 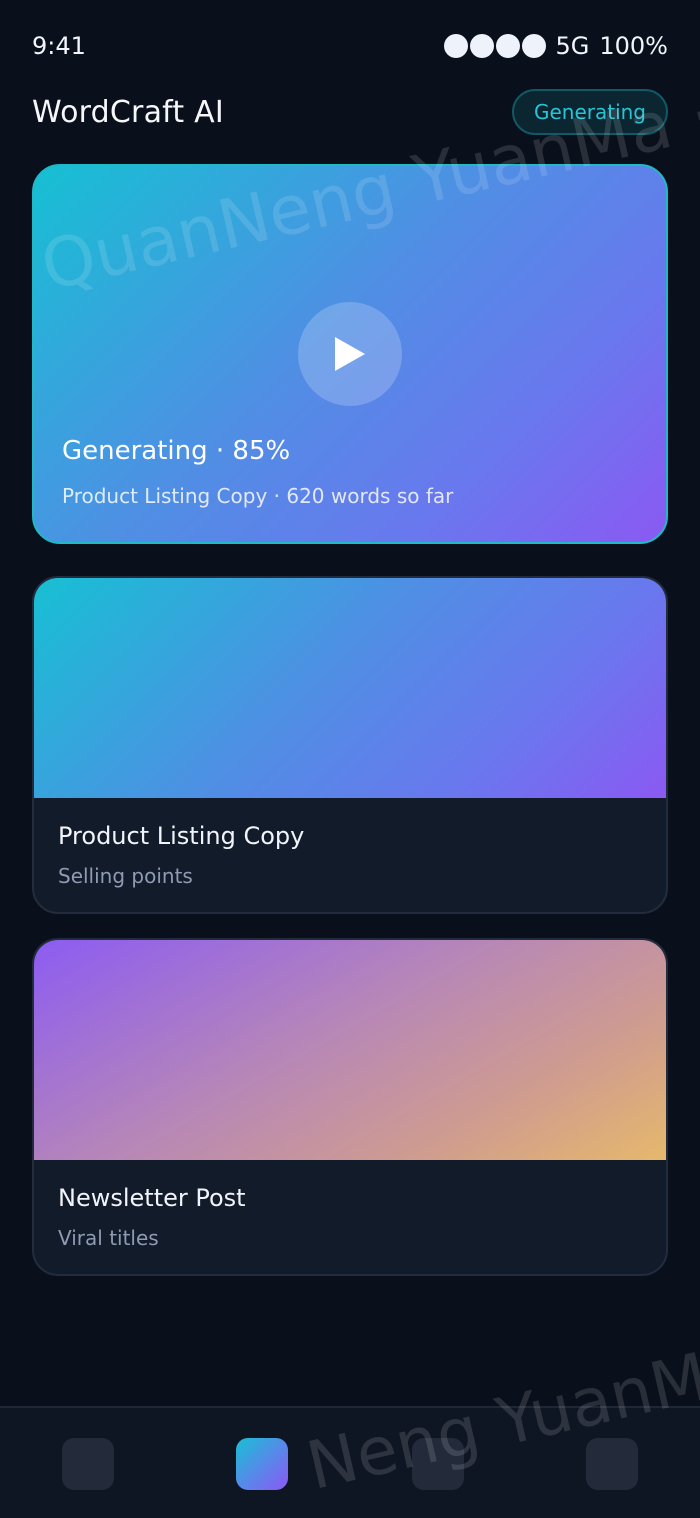 I want to click on status-indicators: 5G 100%, so click(x=555, y=46).